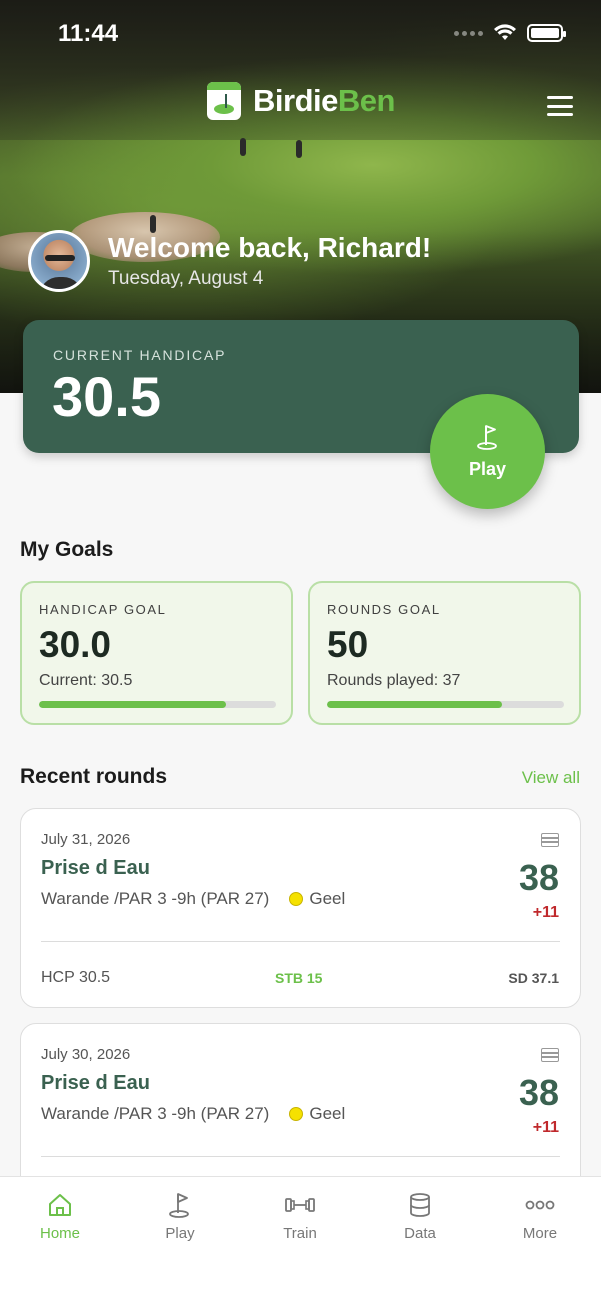 The height and width of the screenshot is (1300, 601). I want to click on goal-current: Current: 30.5, so click(86, 680).